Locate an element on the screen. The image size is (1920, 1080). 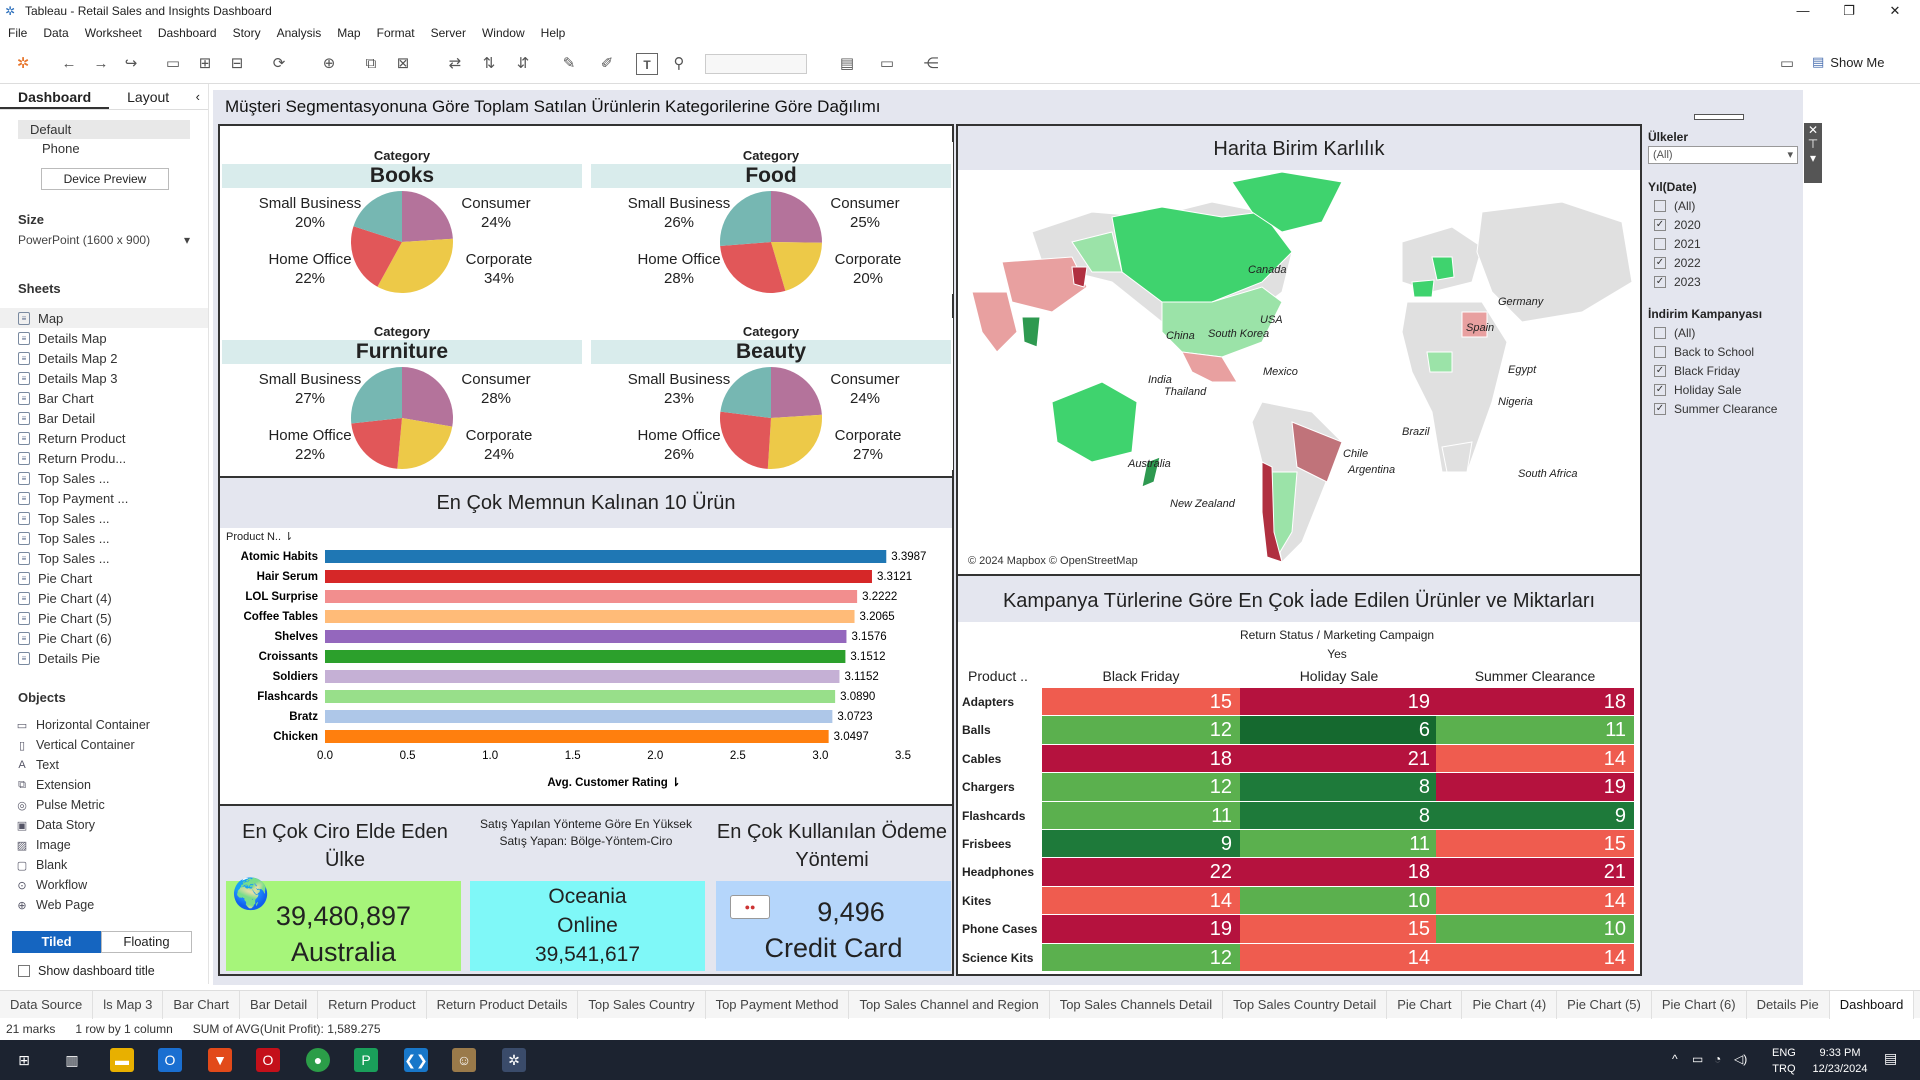
maximize-button: ❐ is located at coordinates (1849, 11).